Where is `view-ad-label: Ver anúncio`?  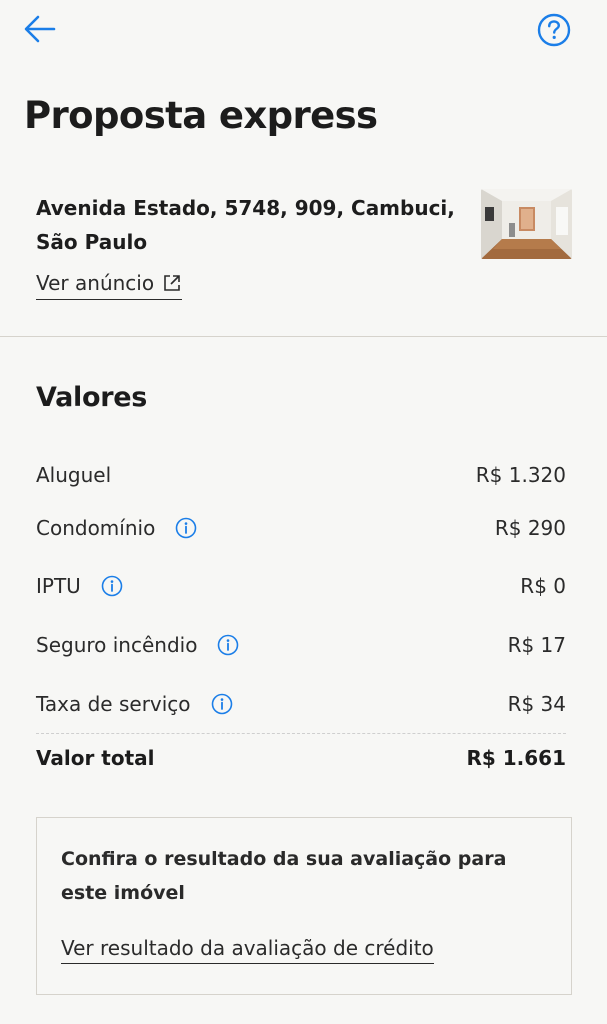
view-ad-label: Ver anúncio is located at coordinates (95, 282).